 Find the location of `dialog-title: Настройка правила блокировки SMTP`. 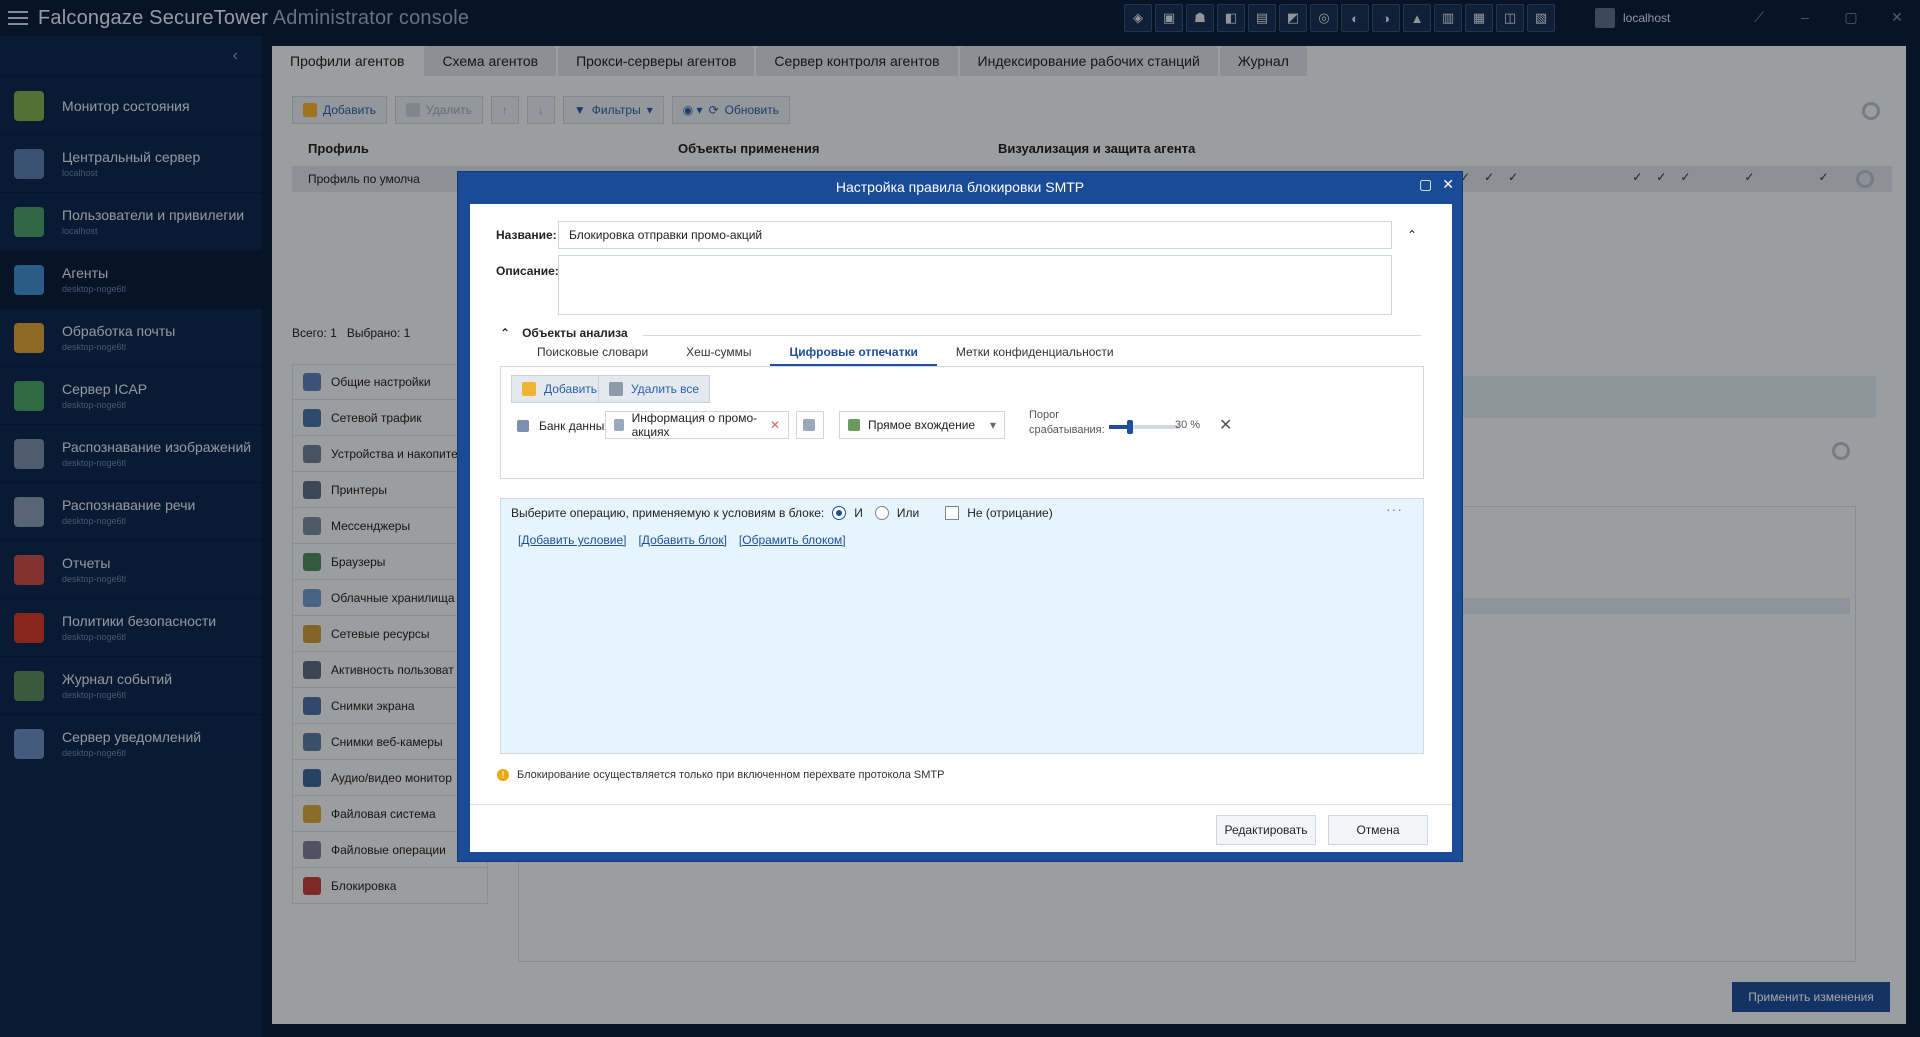

dialog-title: Настройка правила блокировки SMTP is located at coordinates (960, 187).